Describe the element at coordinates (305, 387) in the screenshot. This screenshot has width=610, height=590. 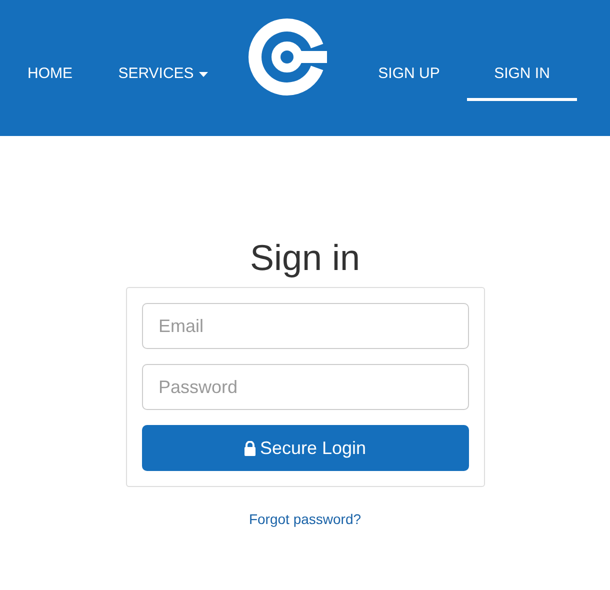
I see `input-field: Password` at that location.